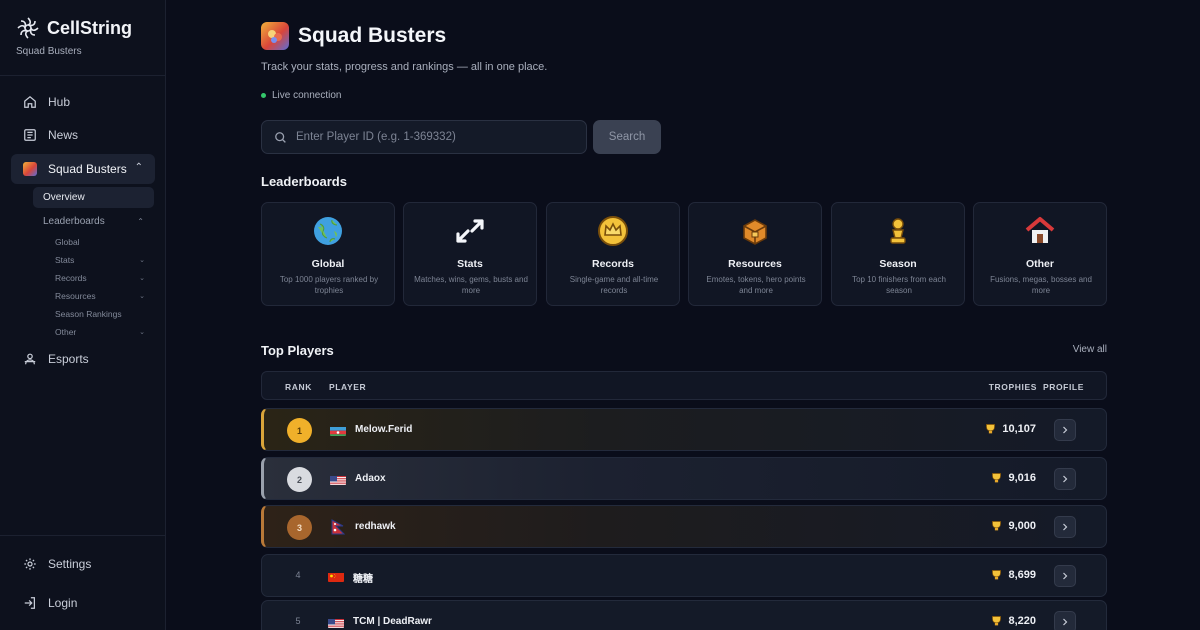 This screenshot has height=630, width=1200. I want to click on trophy-count: 9,000, so click(1013, 525).